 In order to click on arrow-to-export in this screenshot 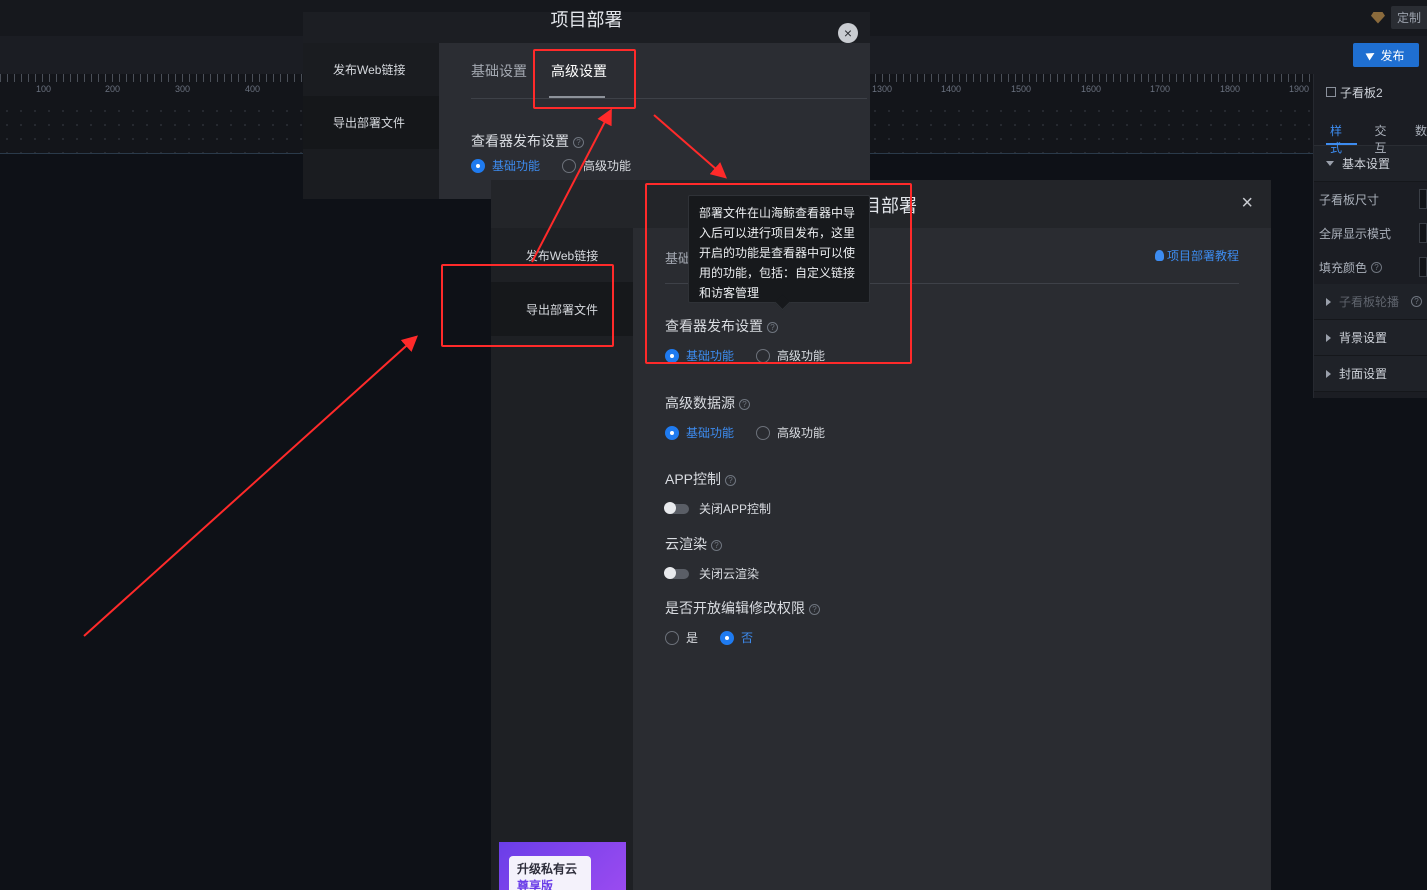, I will do `click(250, 486)`.